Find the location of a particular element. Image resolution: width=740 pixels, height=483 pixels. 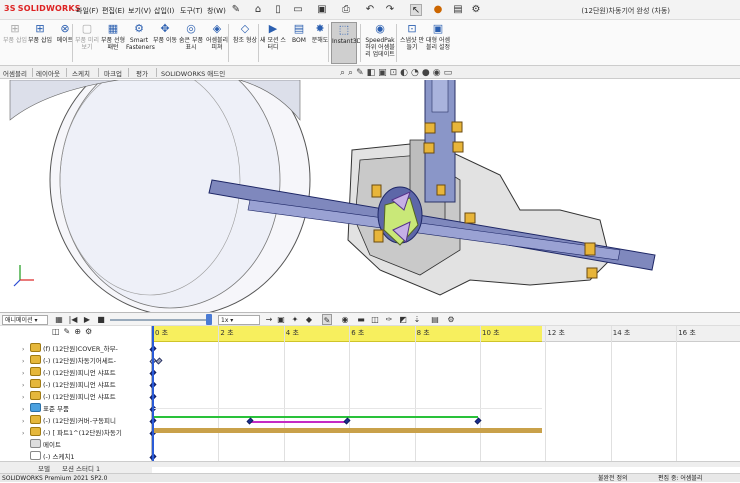

time-bar is located at coordinates (153, 393).